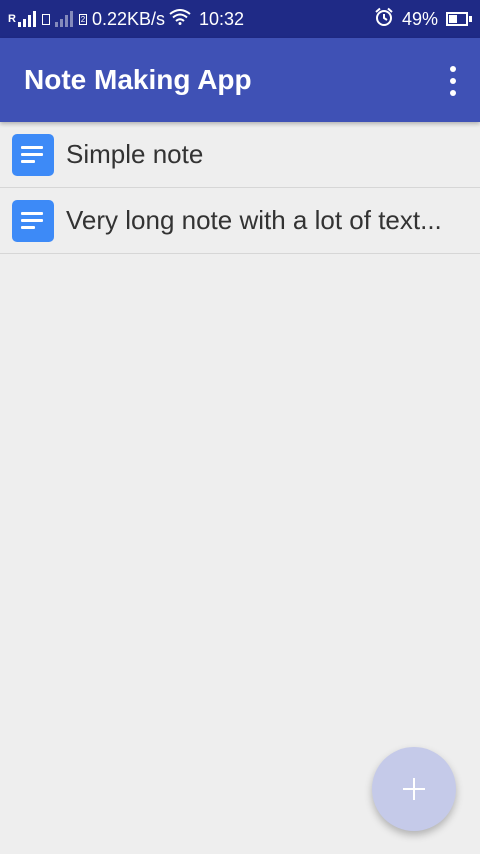 This screenshot has width=480, height=854. What do you see at coordinates (45, 19) in the screenshot?
I see `sim-card-icon` at bounding box center [45, 19].